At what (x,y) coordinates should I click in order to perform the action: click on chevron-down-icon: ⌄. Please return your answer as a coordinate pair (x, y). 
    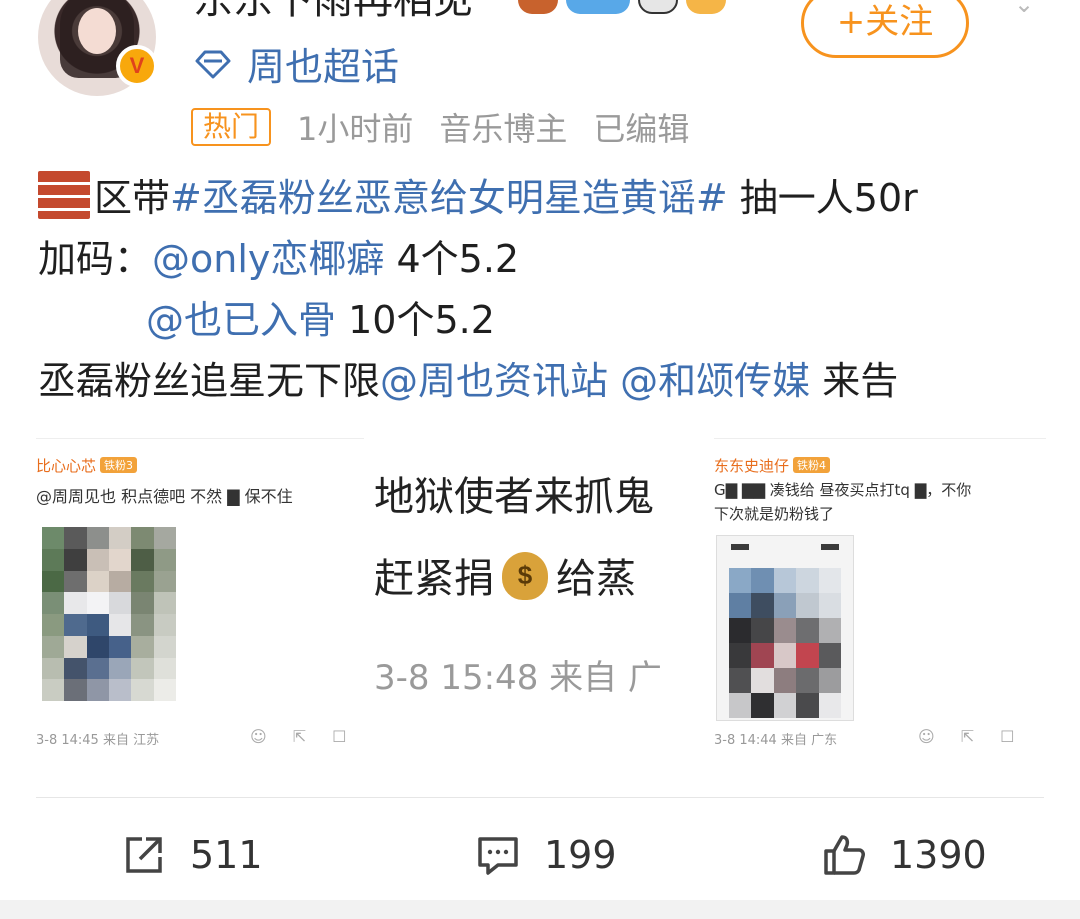
    Looking at the image, I should click on (1028, 9).